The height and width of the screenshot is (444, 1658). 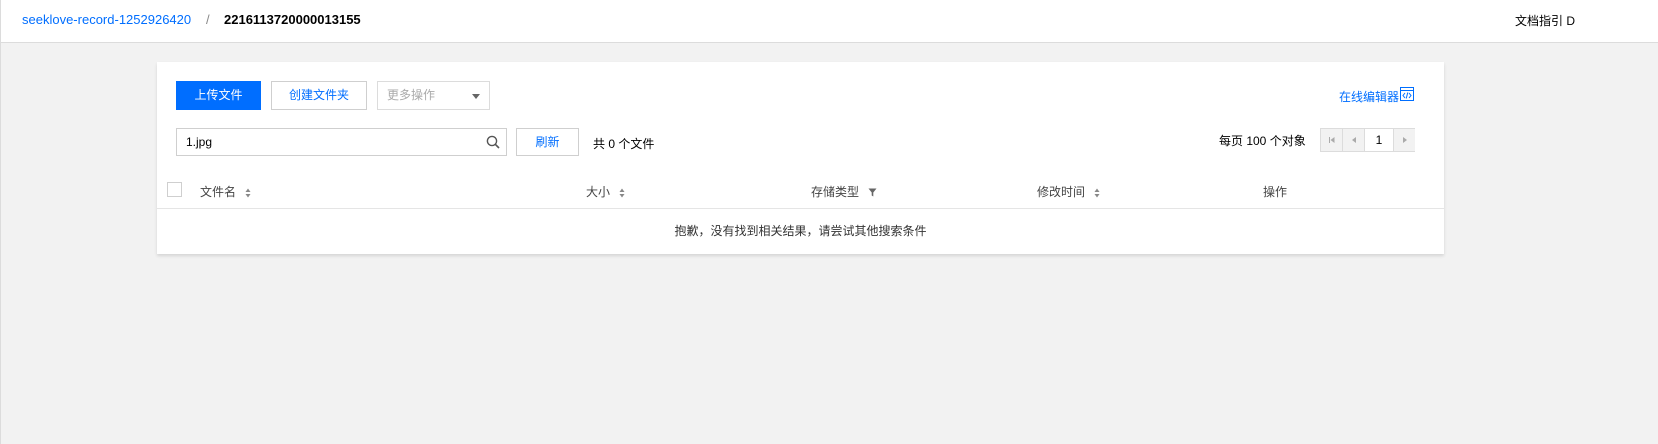 I want to click on doc-guide-link: 文档指引 D, so click(x=1545, y=20).